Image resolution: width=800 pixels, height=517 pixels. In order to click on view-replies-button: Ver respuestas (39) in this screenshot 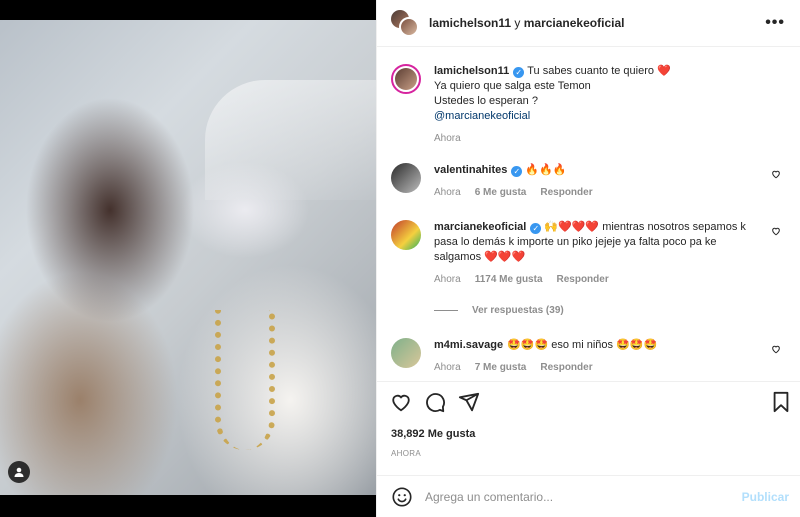, I will do `click(499, 310)`.